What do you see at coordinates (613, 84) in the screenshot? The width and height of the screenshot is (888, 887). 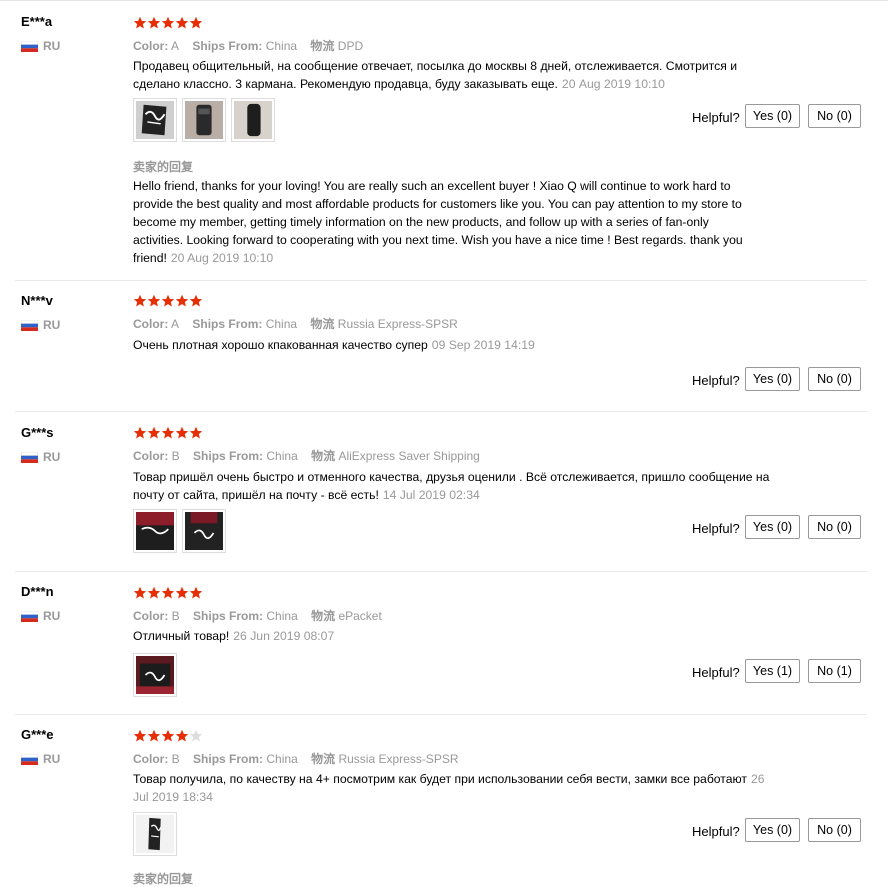 I see `review-date: 20 Aug 2019 10:10` at bounding box center [613, 84].